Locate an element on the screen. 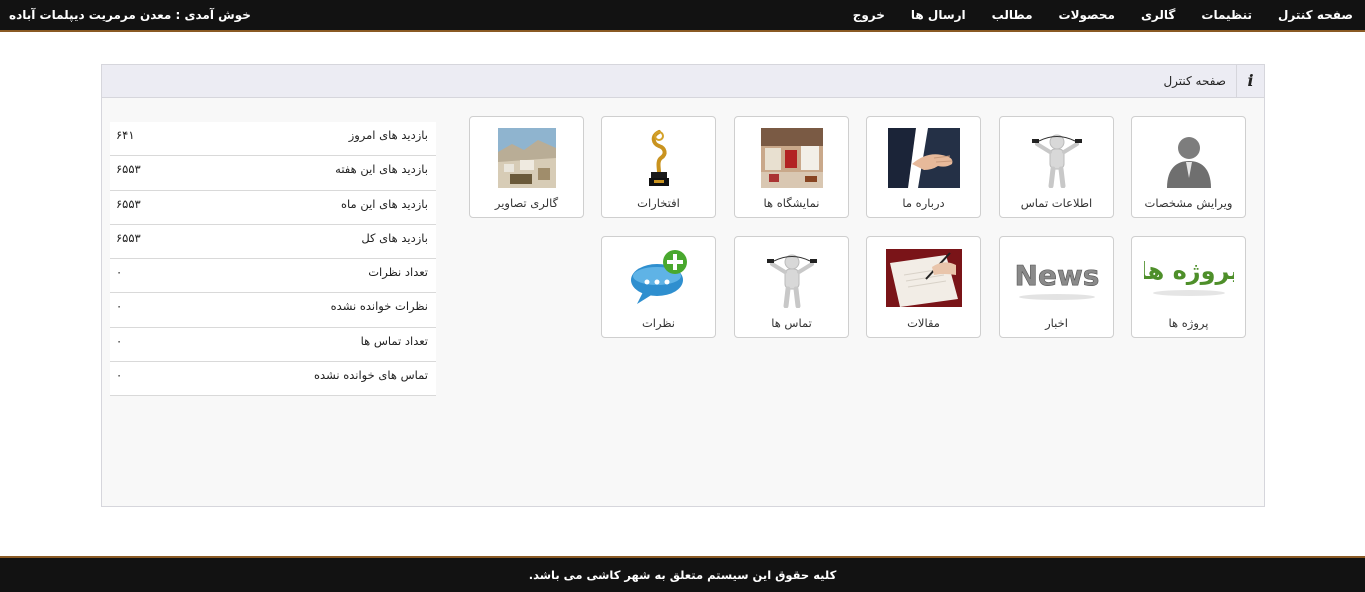 The width and height of the screenshot is (1365, 592). stat-unread-comments: نظرات خوانده نشده ۰ is located at coordinates (273, 310).